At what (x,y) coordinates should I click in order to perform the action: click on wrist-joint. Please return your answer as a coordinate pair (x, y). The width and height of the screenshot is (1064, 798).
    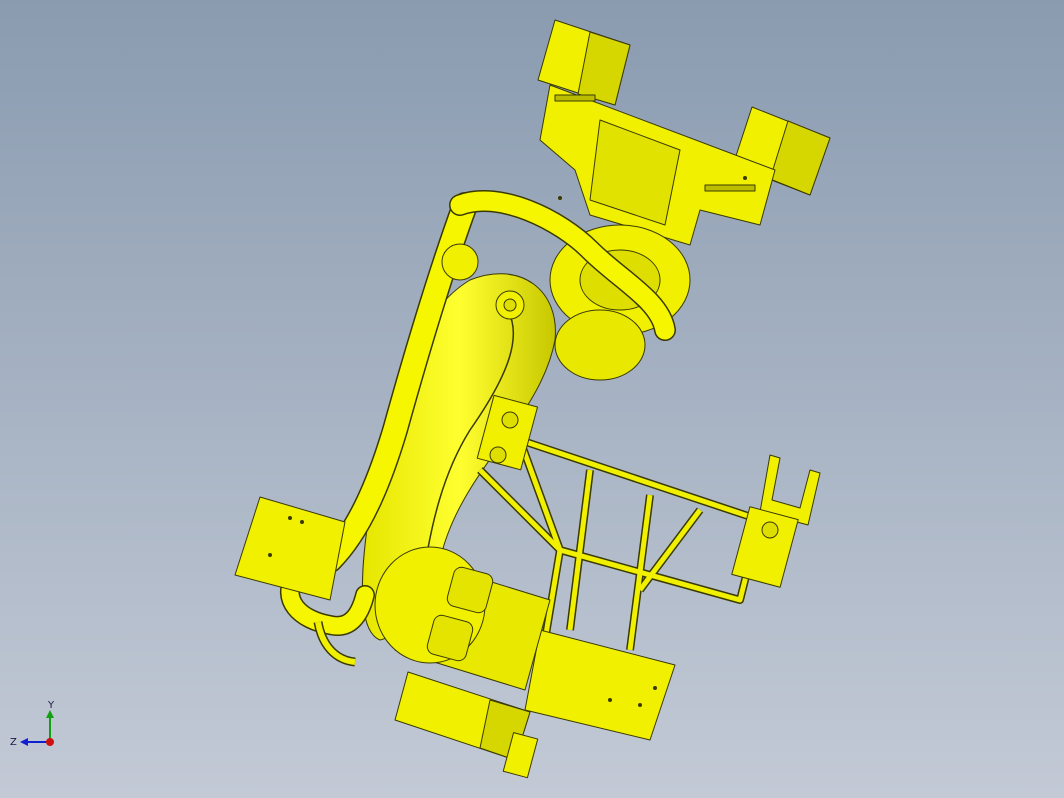
    Looking at the image, I should click on (620, 302).